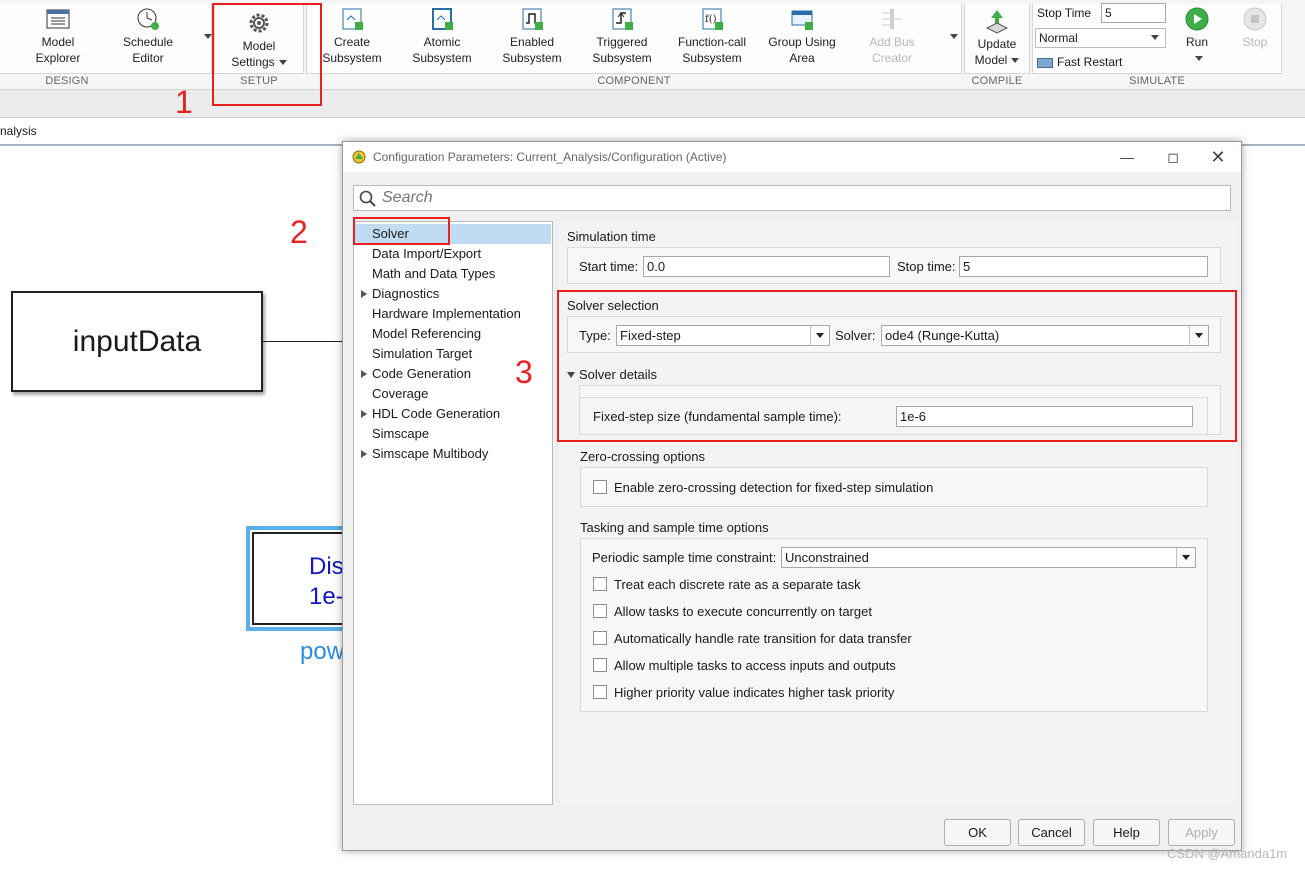  I want to click on sample-time-constraint-value: Unconstrained, so click(827, 557).